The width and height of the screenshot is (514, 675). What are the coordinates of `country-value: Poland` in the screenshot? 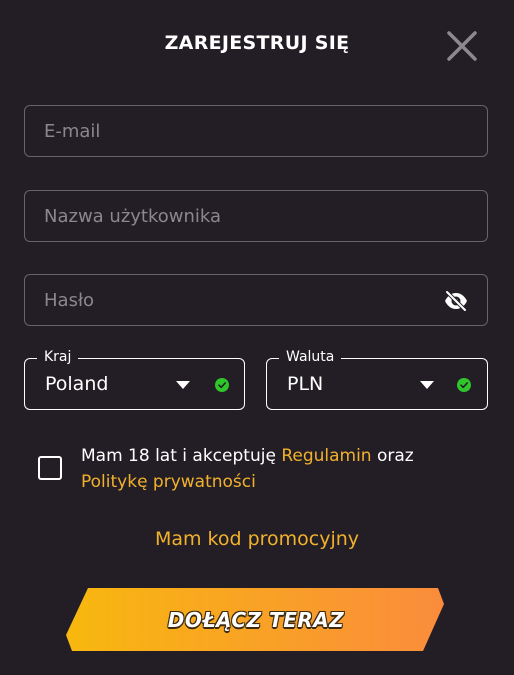 It's located at (77, 384).